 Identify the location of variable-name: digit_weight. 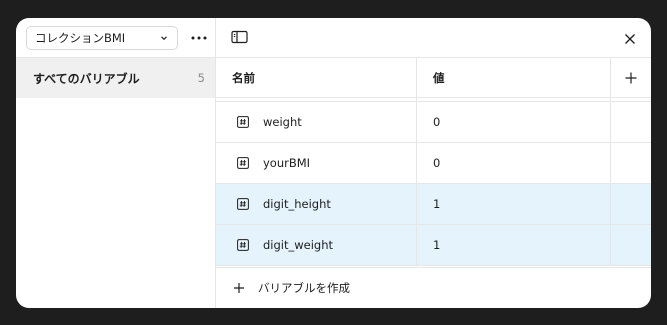
(298, 245).